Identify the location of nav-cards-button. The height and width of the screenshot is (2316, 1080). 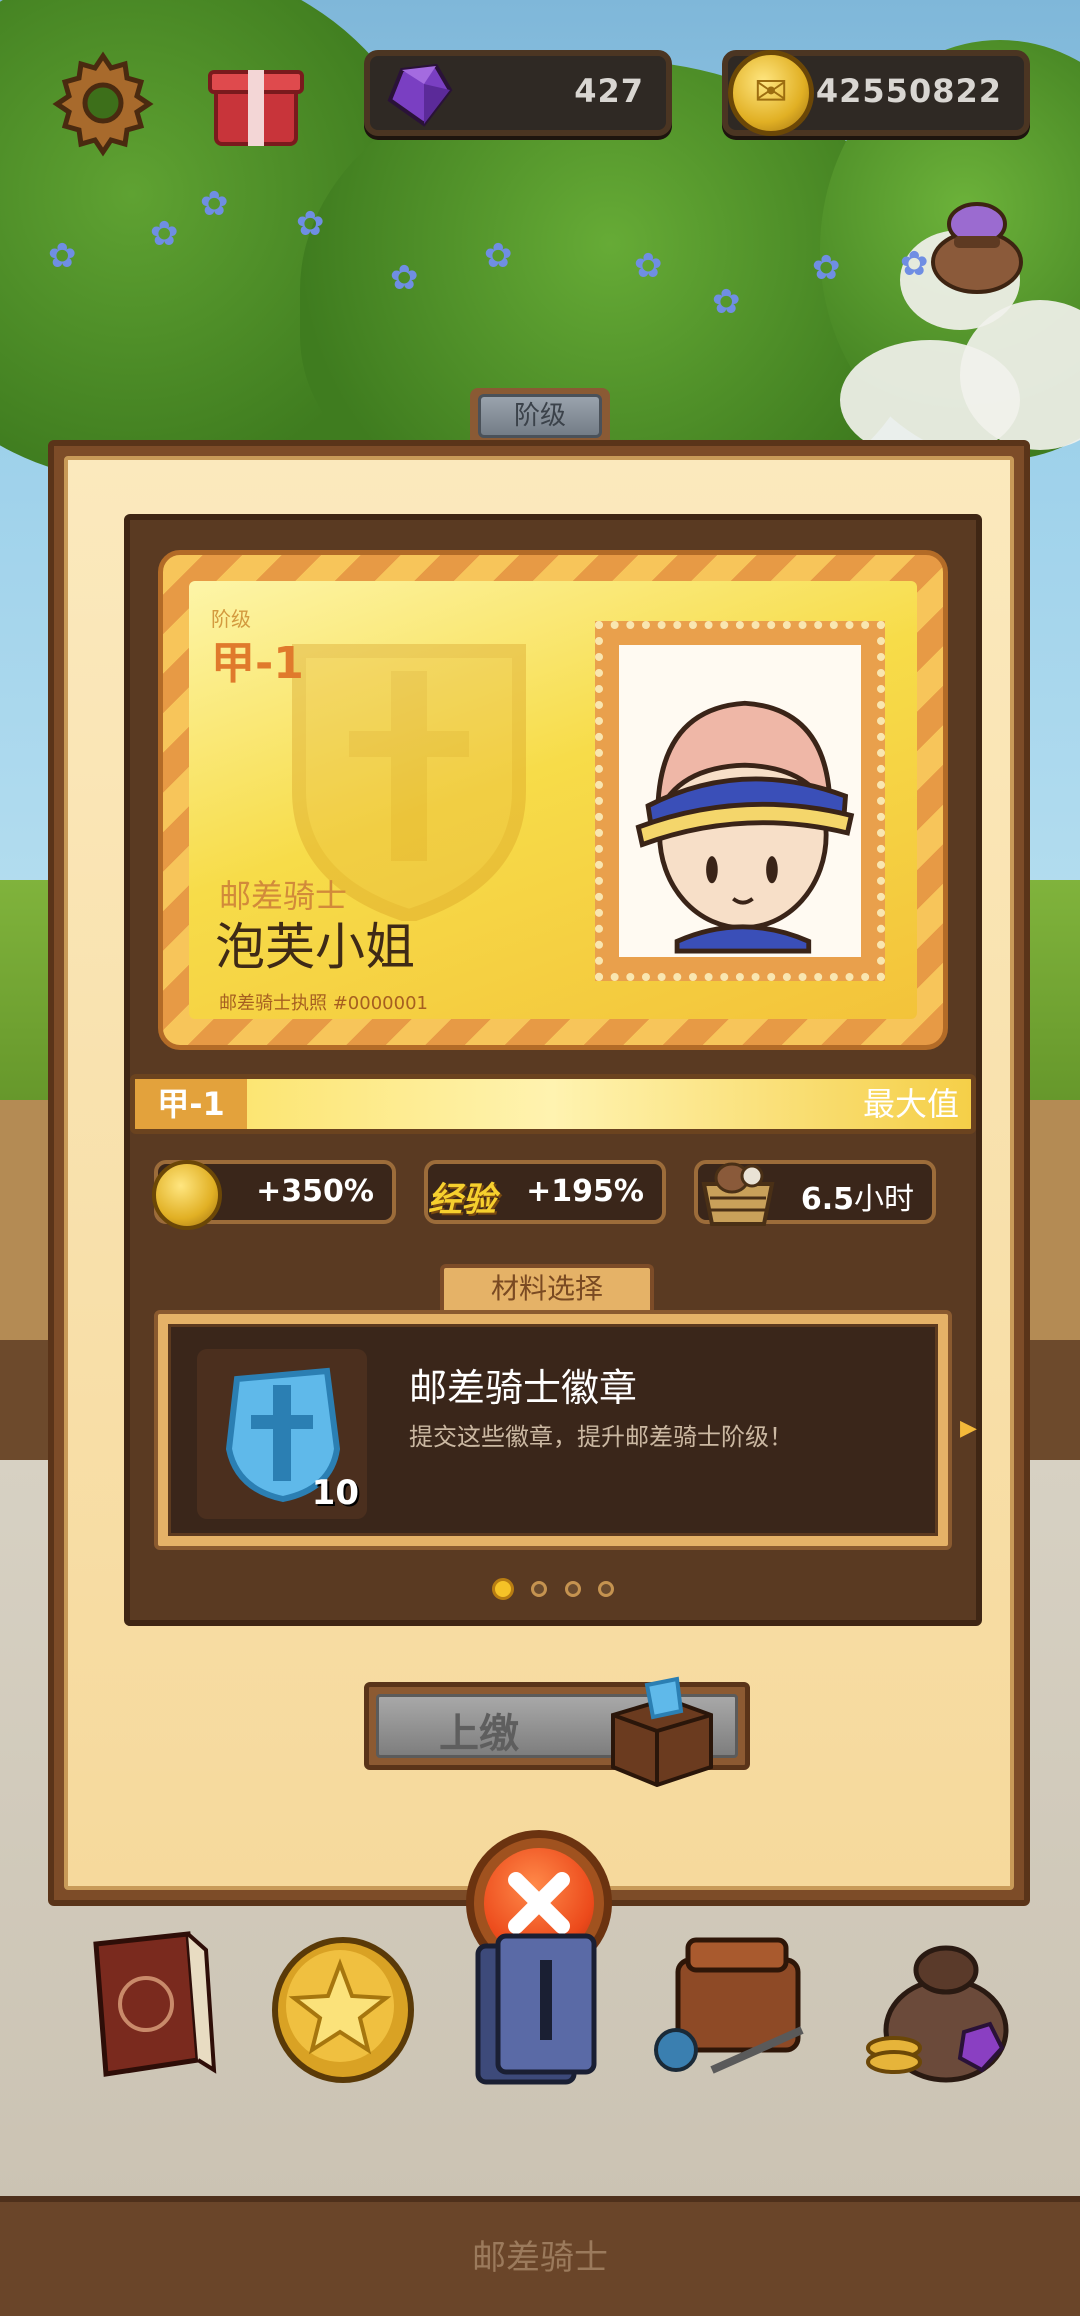
(541, 2005).